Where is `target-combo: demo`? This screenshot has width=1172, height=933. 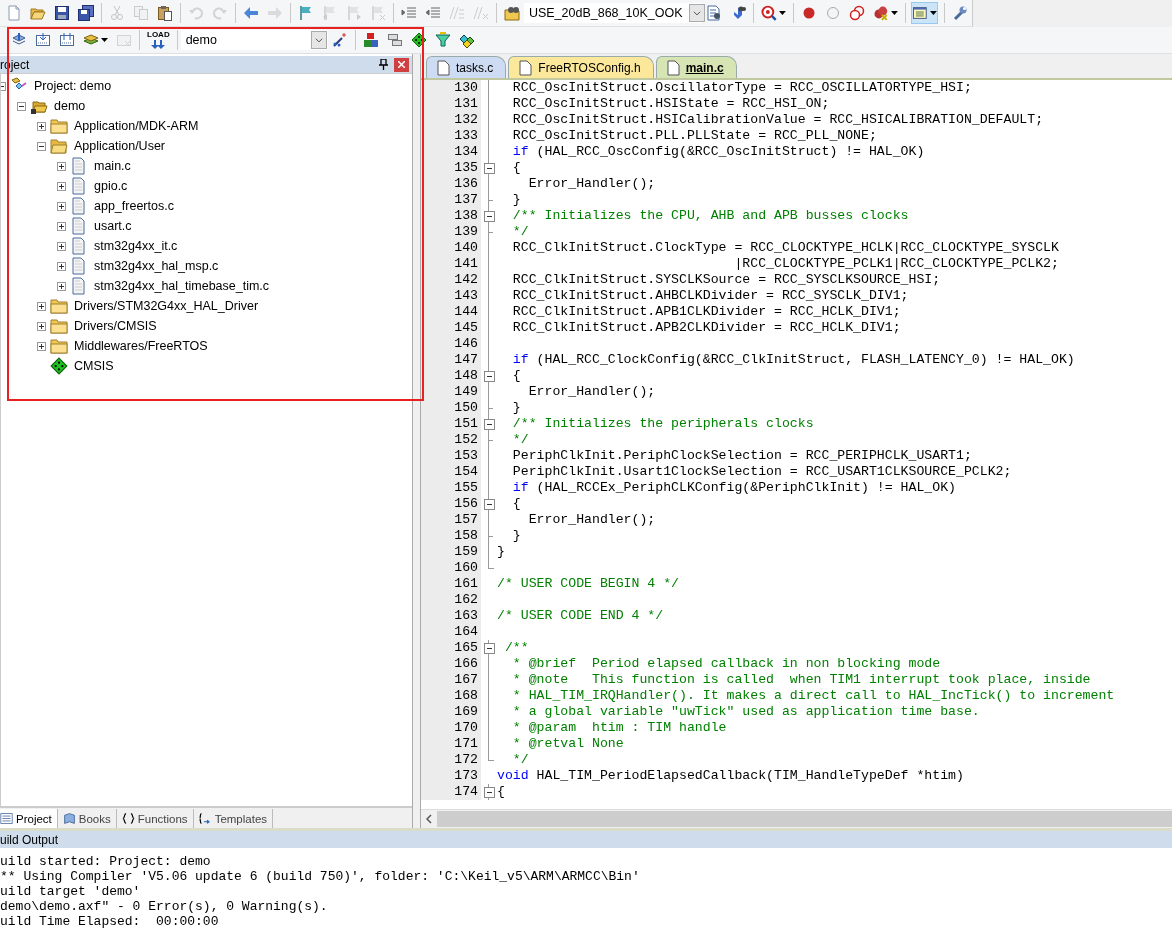
target-combo: demo is located at coordinates (254, 40).